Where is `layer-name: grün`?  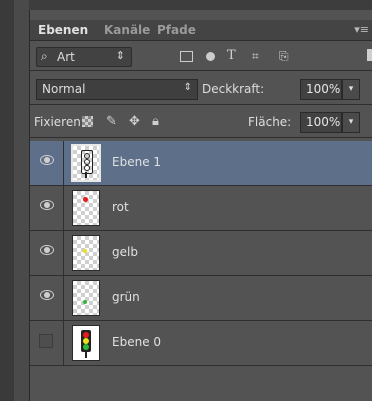
layer-name: grün is located at coordinates (126, 297).